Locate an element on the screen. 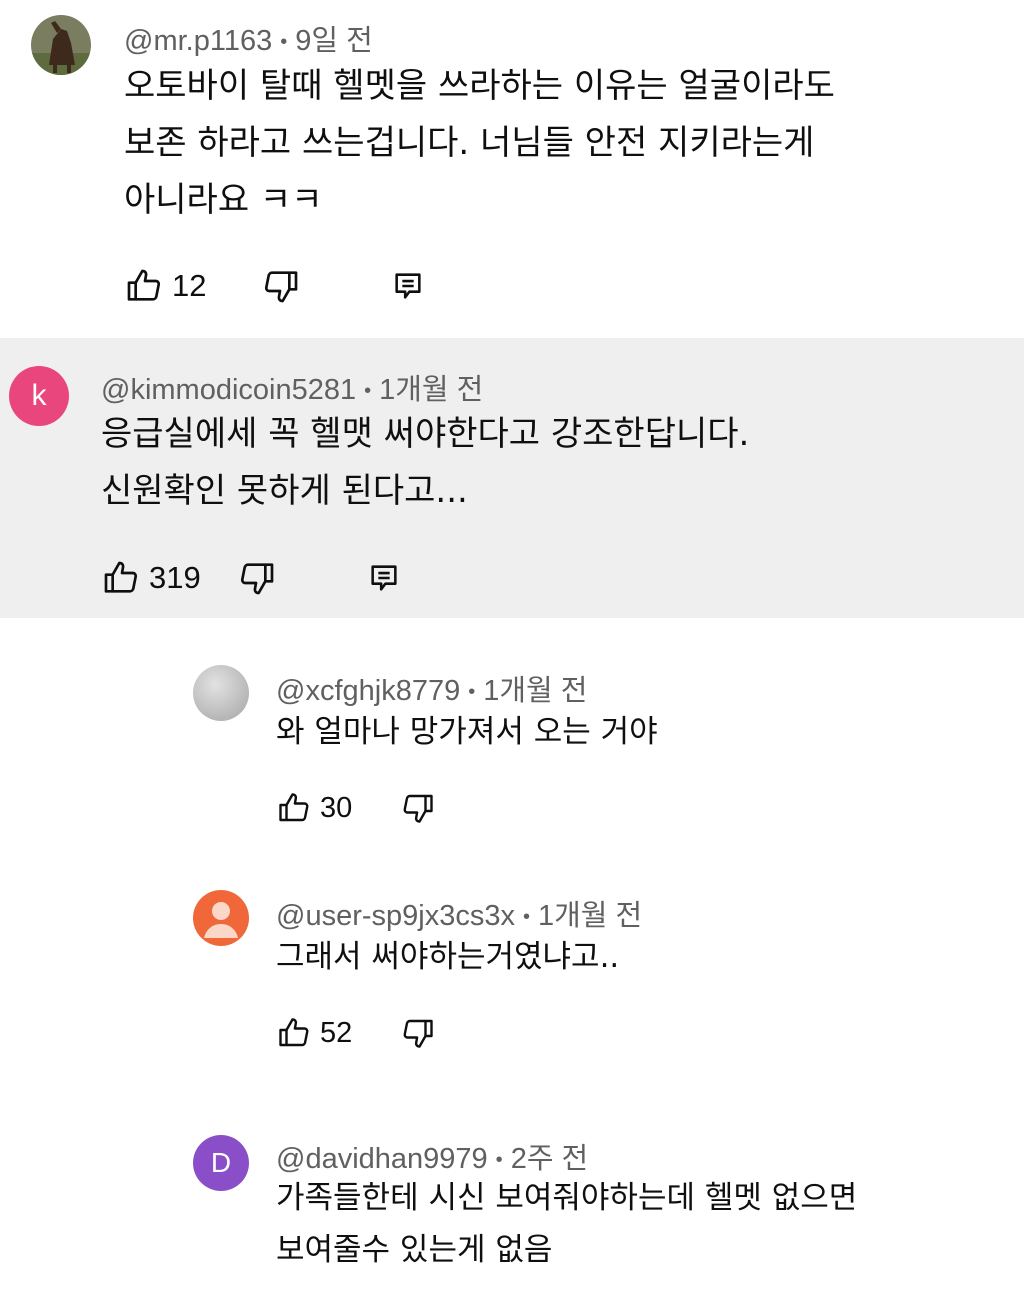  author-name: @davidhan9979 is located at coordinates (382, 1159).